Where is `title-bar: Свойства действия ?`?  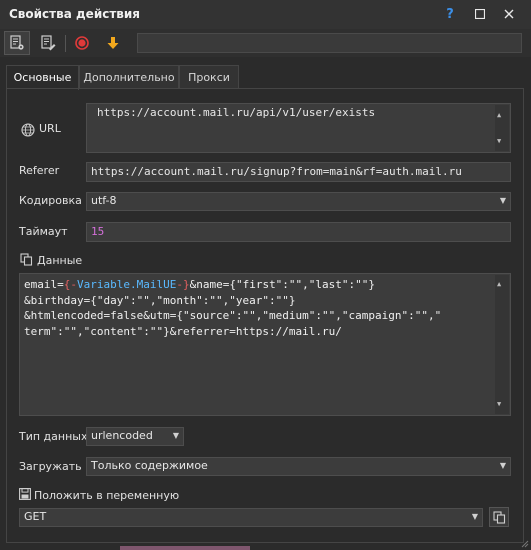
title-bar: Свойства действия ? is located at coordinates (265, 15).